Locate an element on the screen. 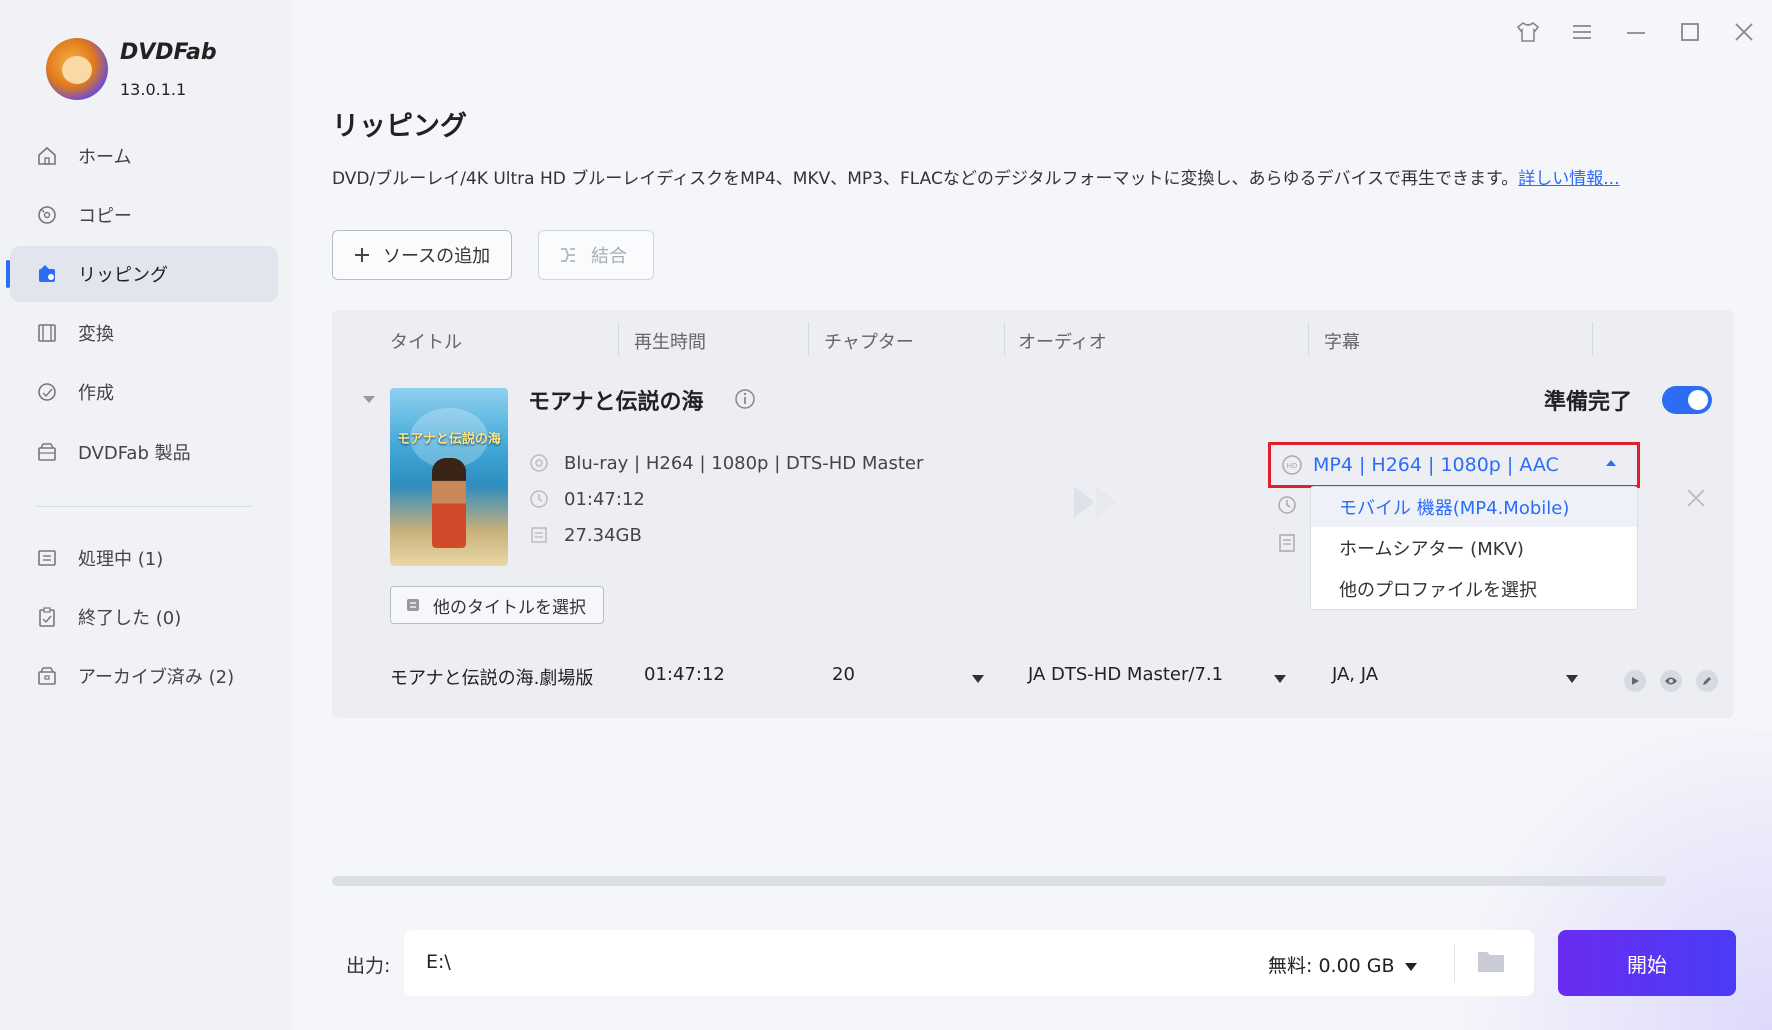  sidebar-item-home: ホーム is located at coordinates (144, 156).